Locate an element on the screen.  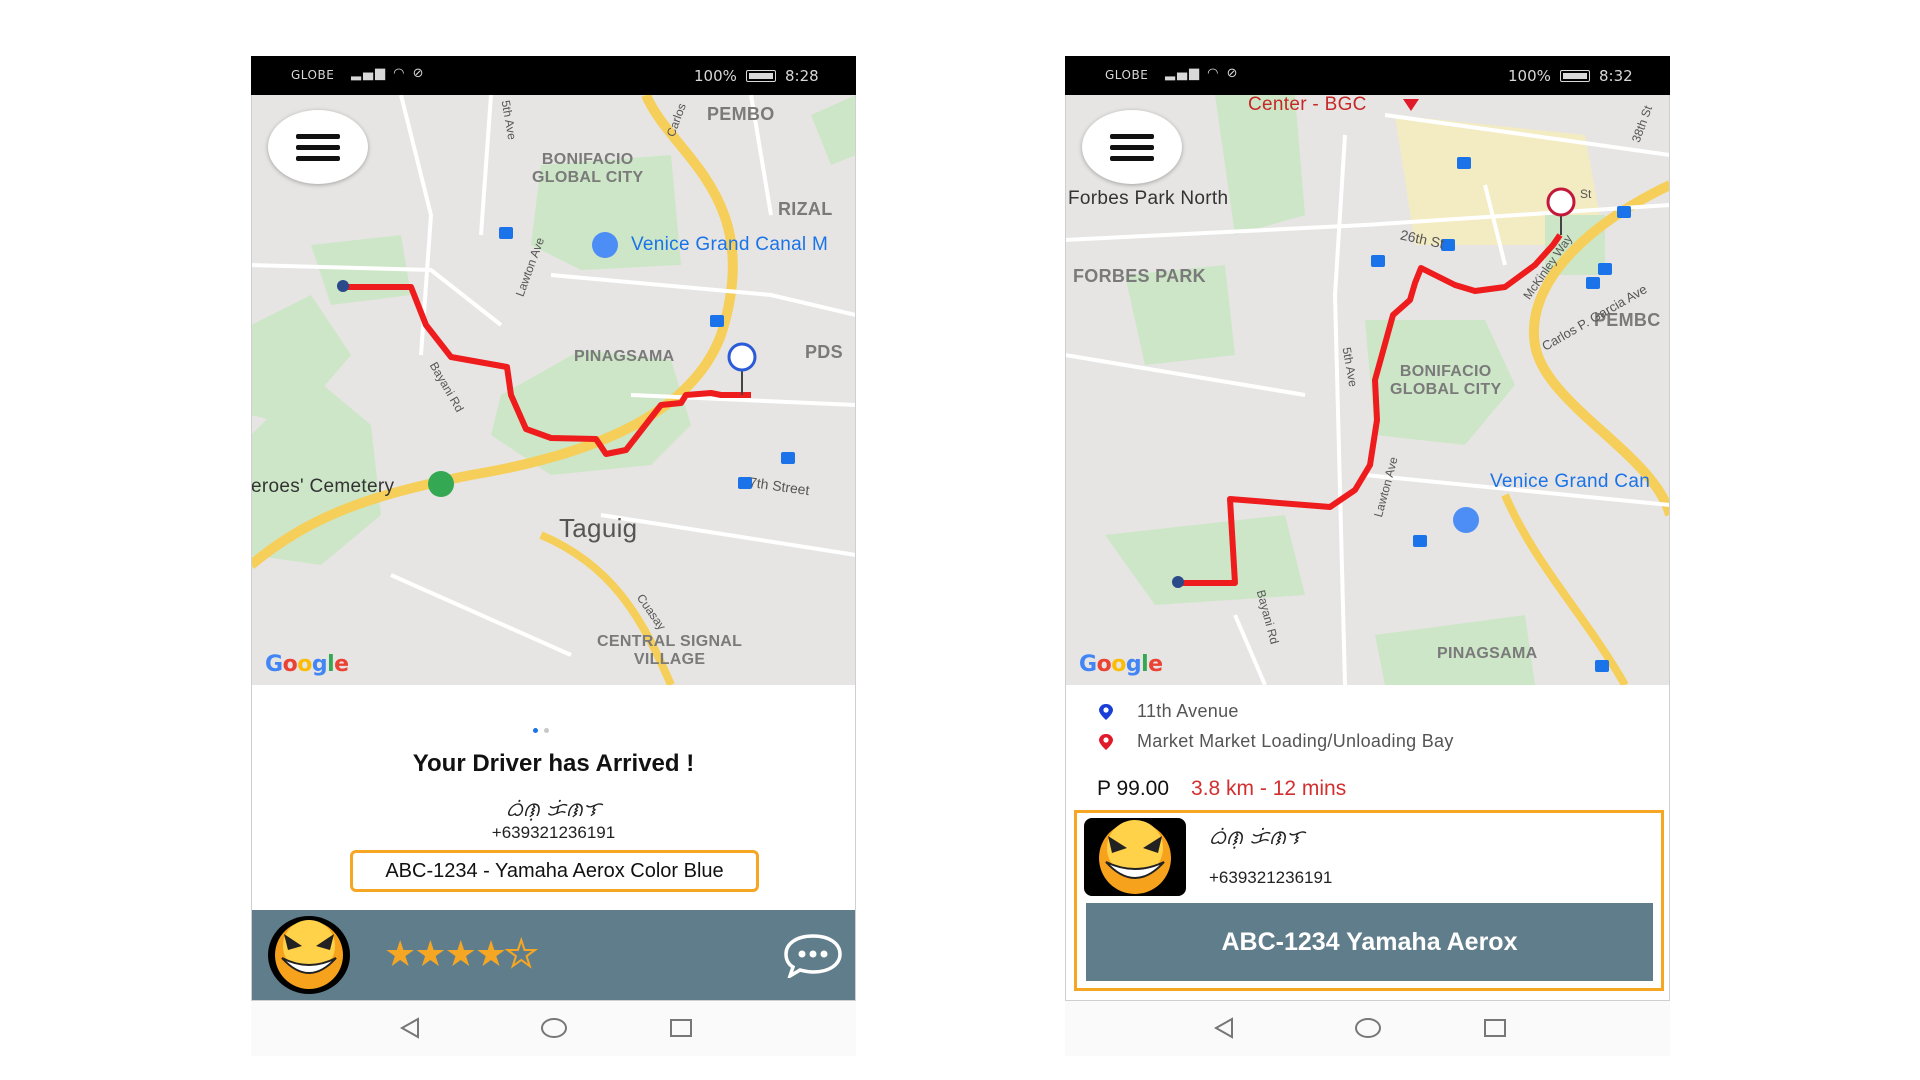
pickup-location: 11th Avenue is located at coordinates (1188, 711).